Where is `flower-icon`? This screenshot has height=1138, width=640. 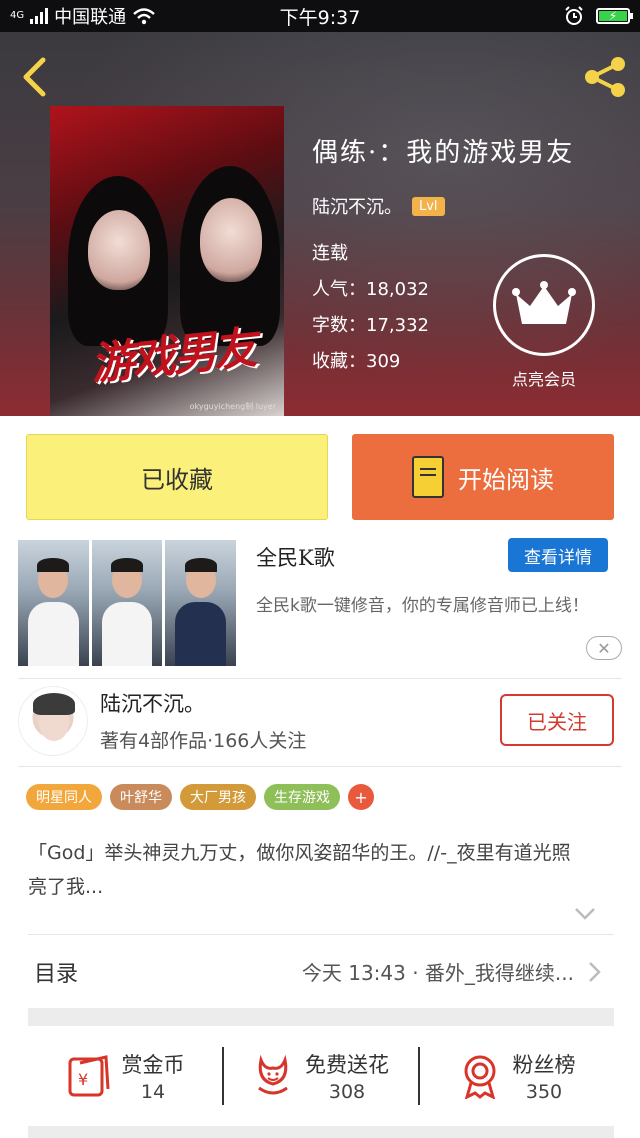
flower-icon is located at coordinates (273, 1074).